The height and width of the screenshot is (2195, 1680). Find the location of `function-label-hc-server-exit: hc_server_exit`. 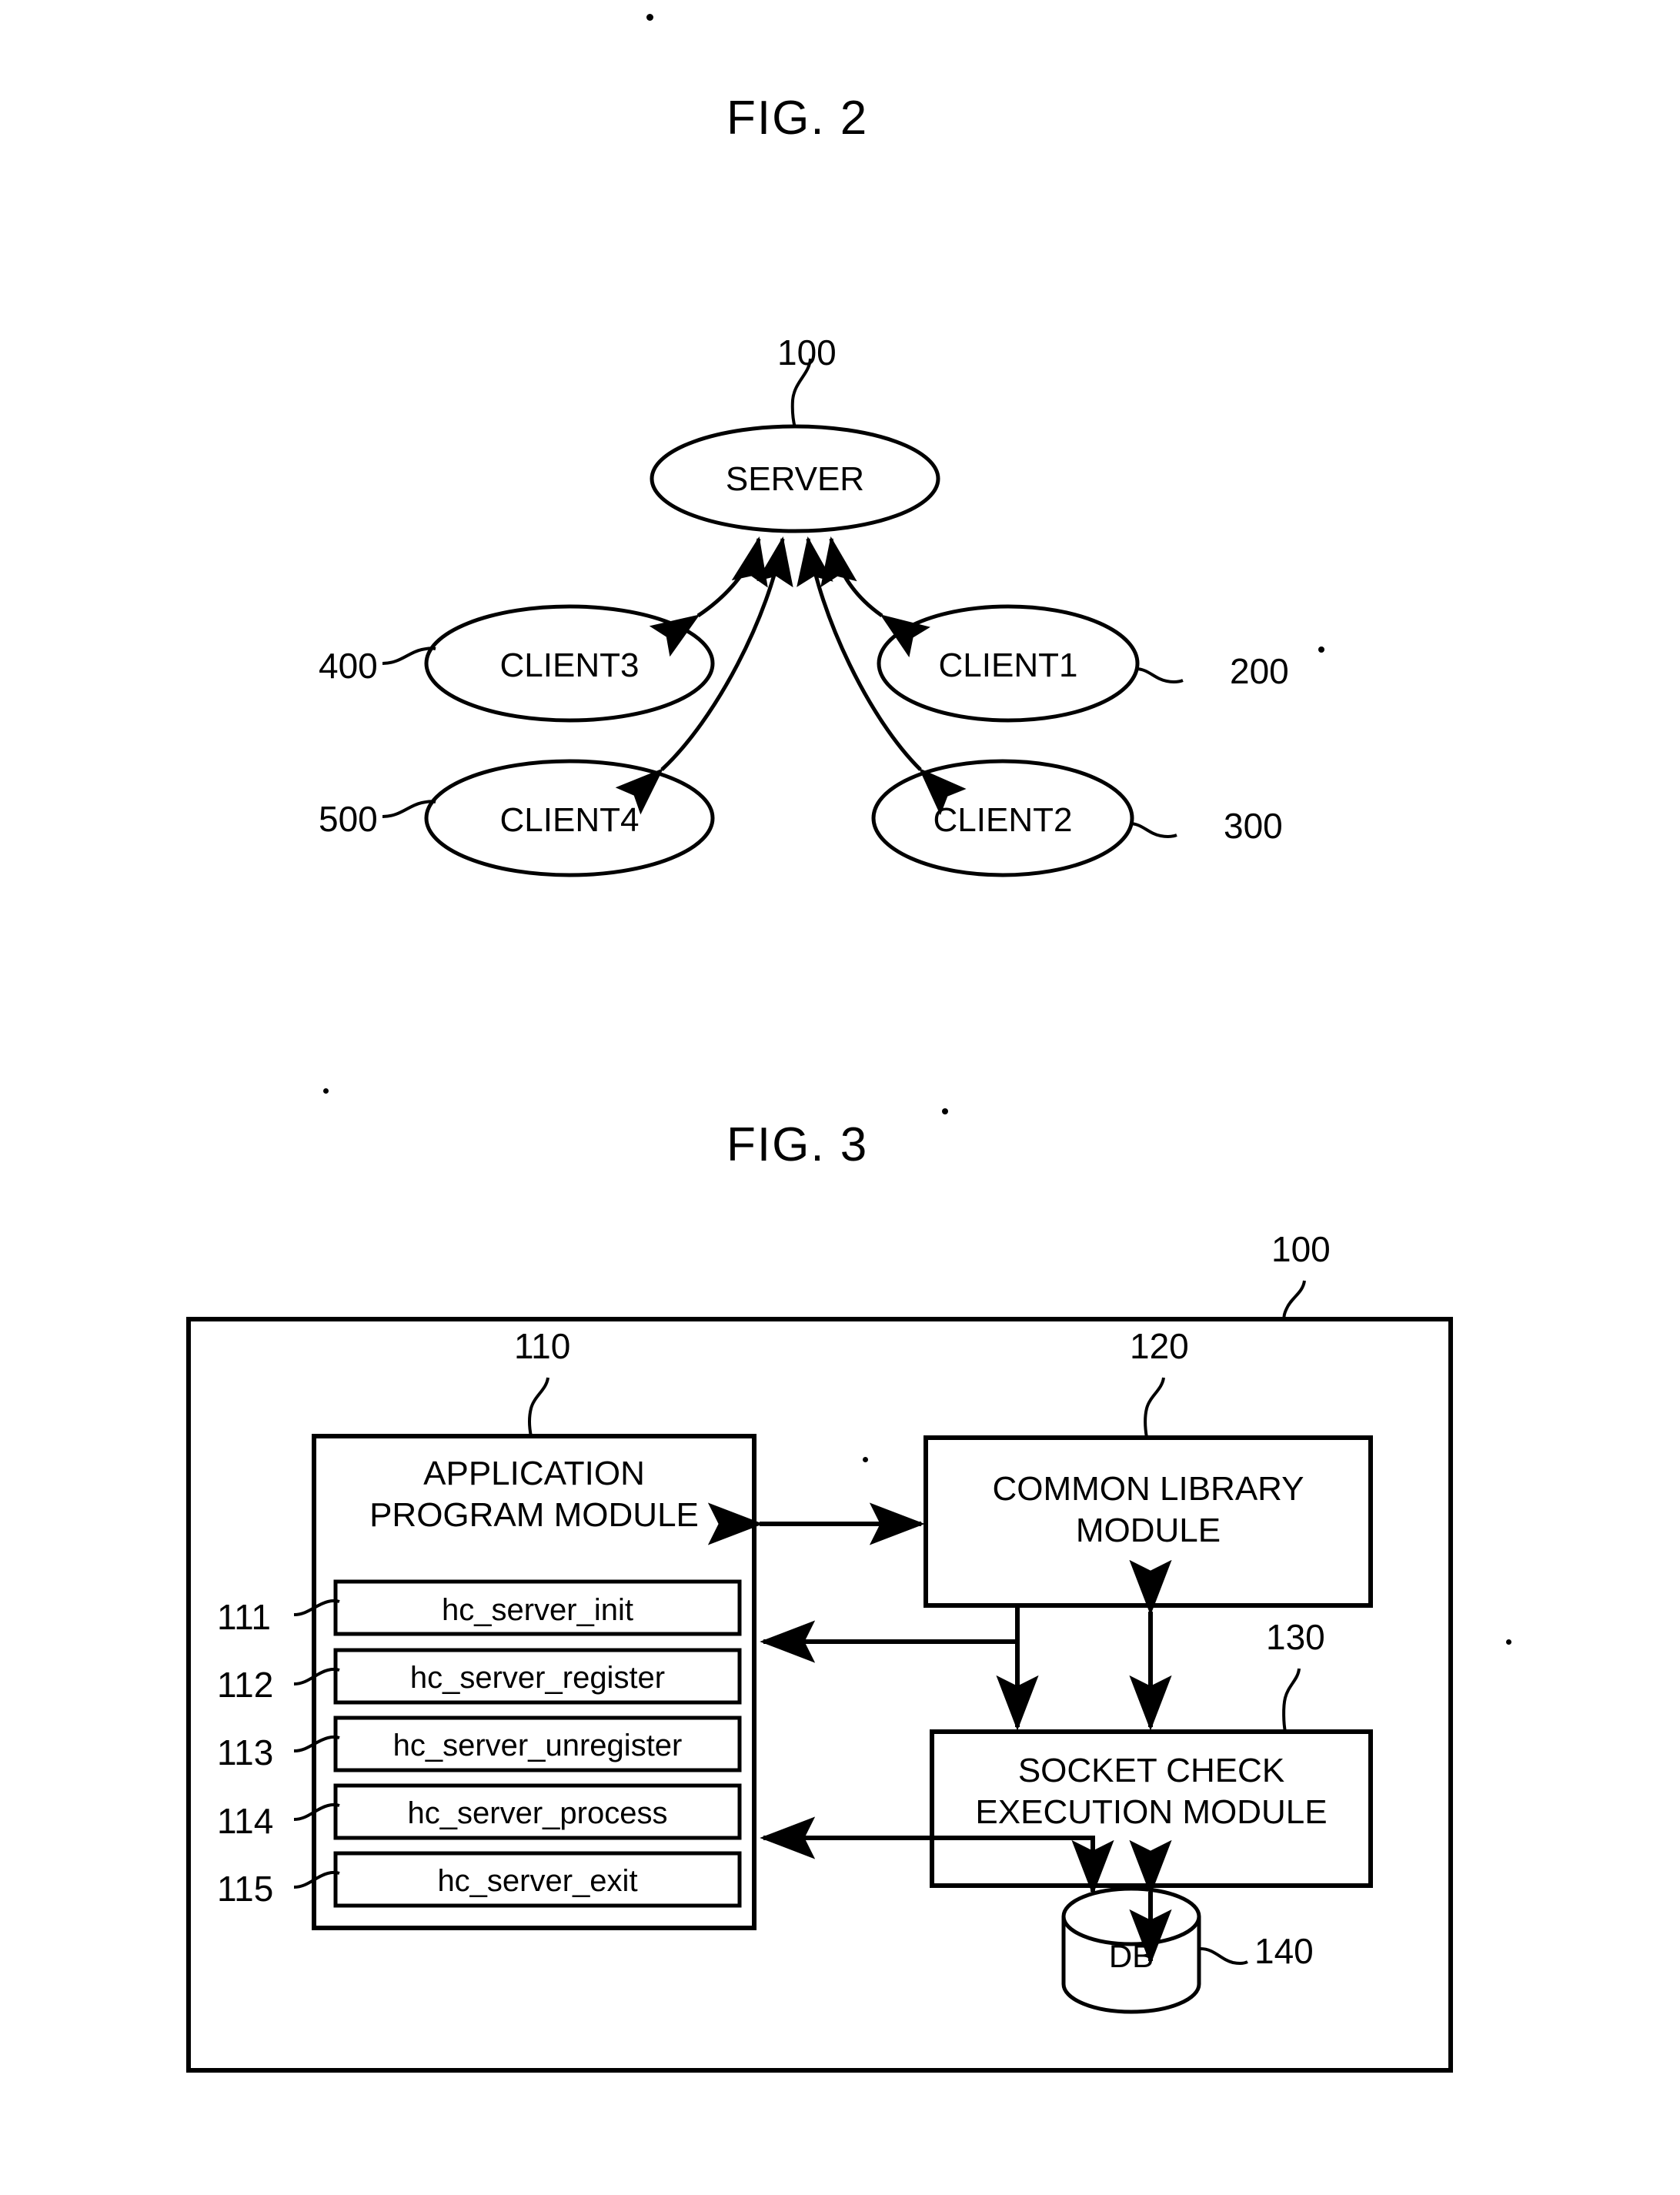

function-label-hc-server-exit: hc_server_exit is located at coordinates (537, 1881).